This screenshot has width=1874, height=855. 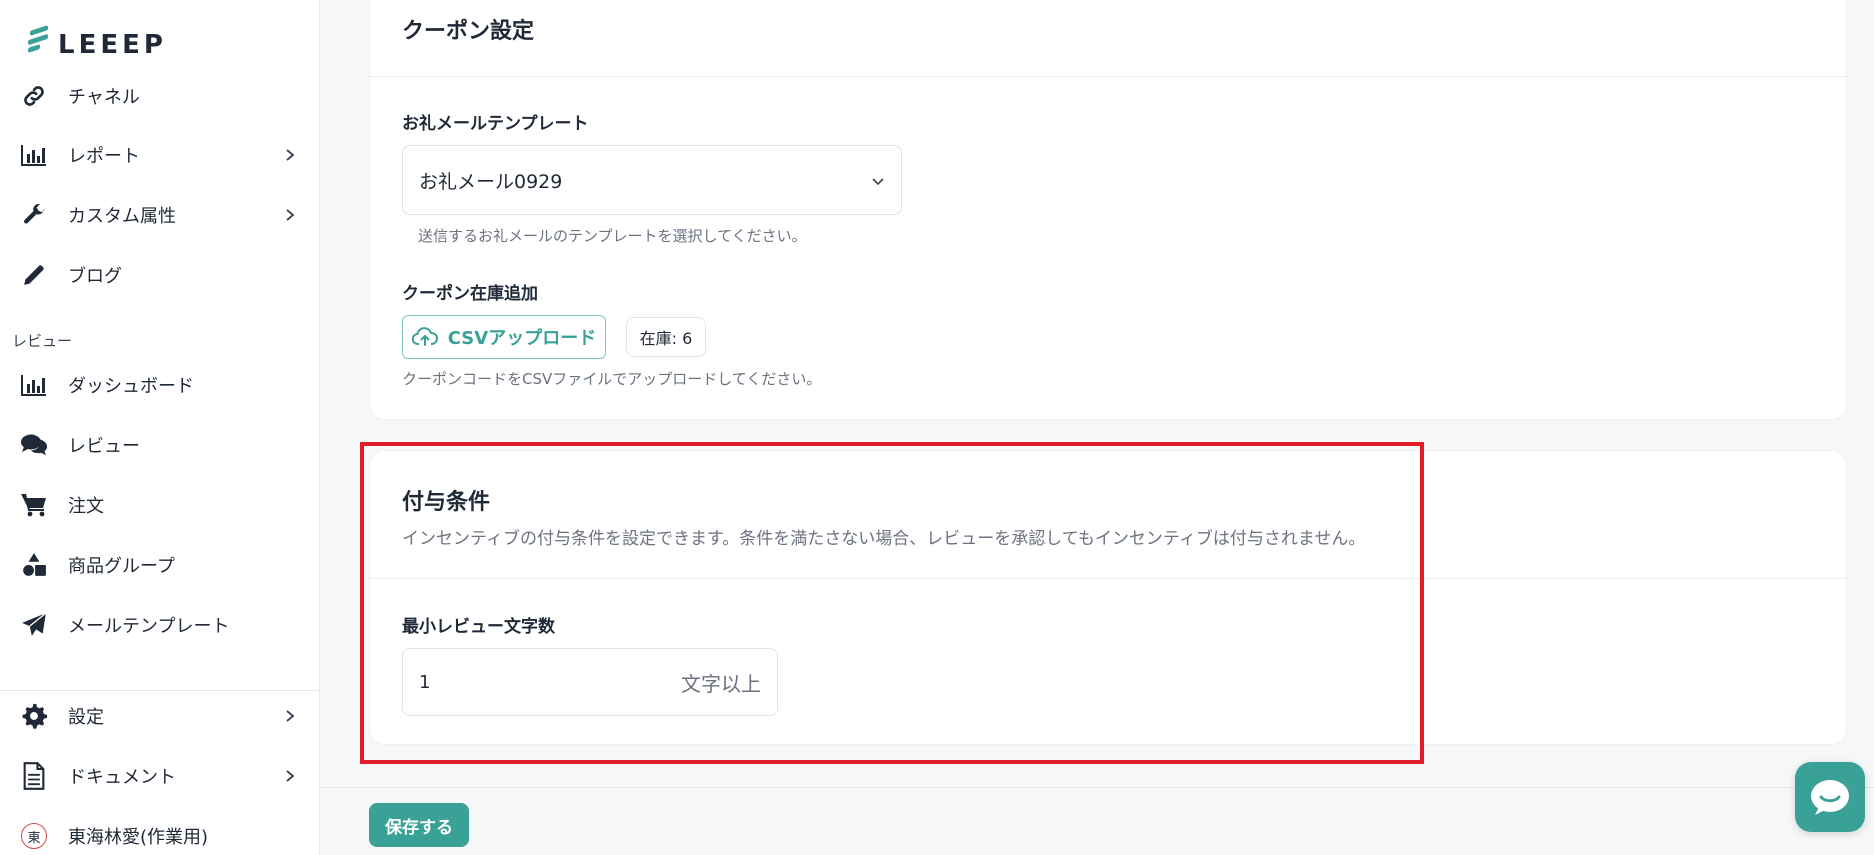 I want to click on sidebar-item-product-groups: 商品グループ, so click(x=159, y=565).